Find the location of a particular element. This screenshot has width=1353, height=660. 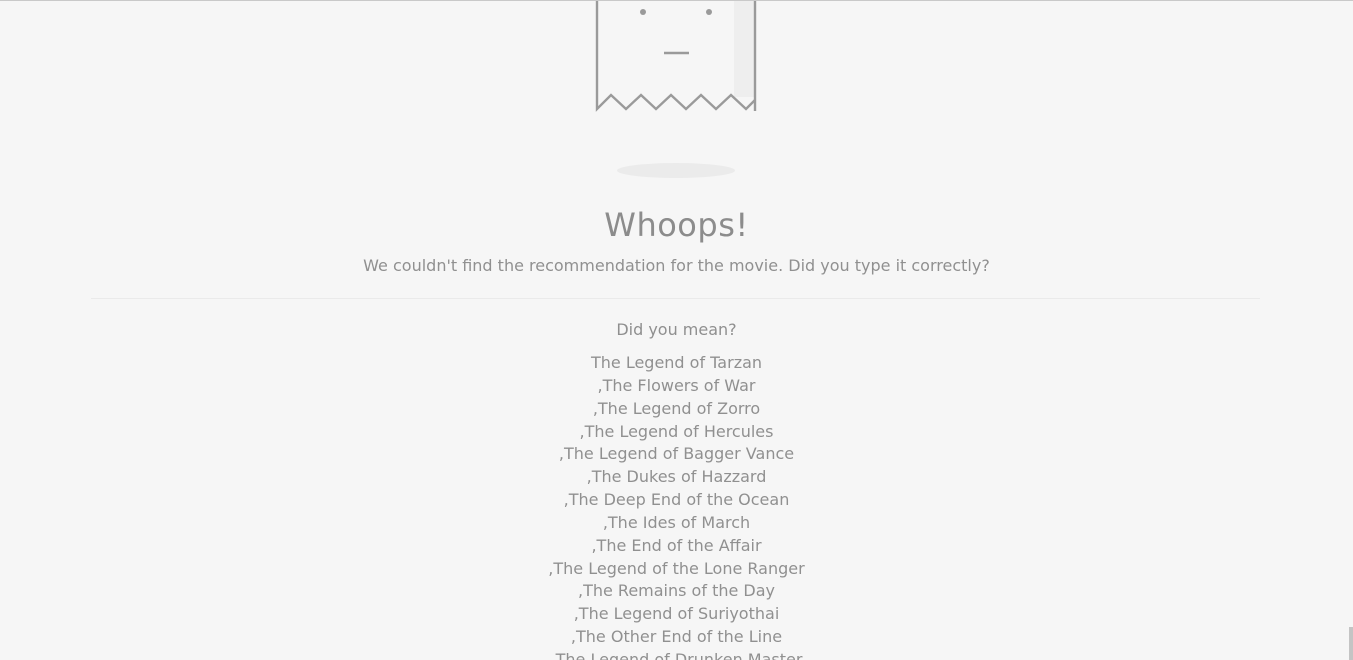

suggestion-item: ,The Legend of Hercules is located at coordinates (676, 432).